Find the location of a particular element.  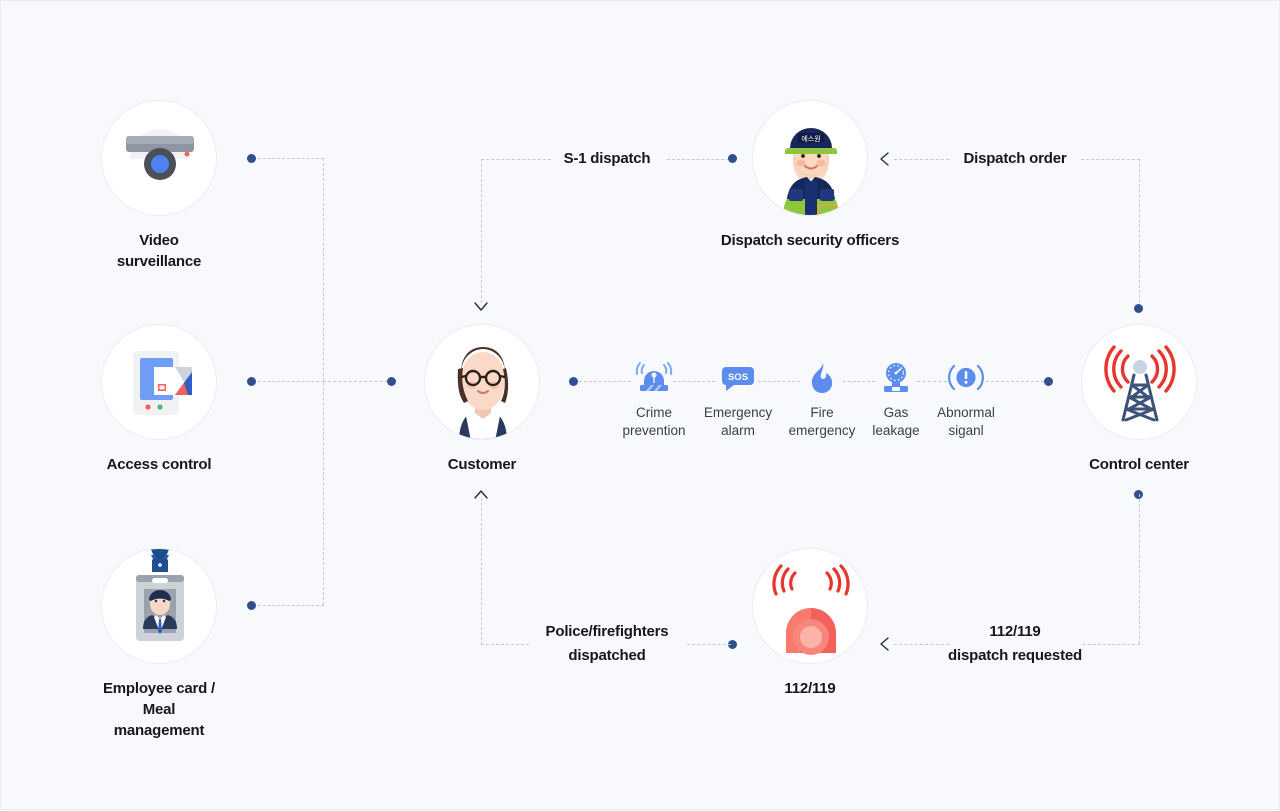

node-label-control-center: Control center is located at coordinates (1139, 464).